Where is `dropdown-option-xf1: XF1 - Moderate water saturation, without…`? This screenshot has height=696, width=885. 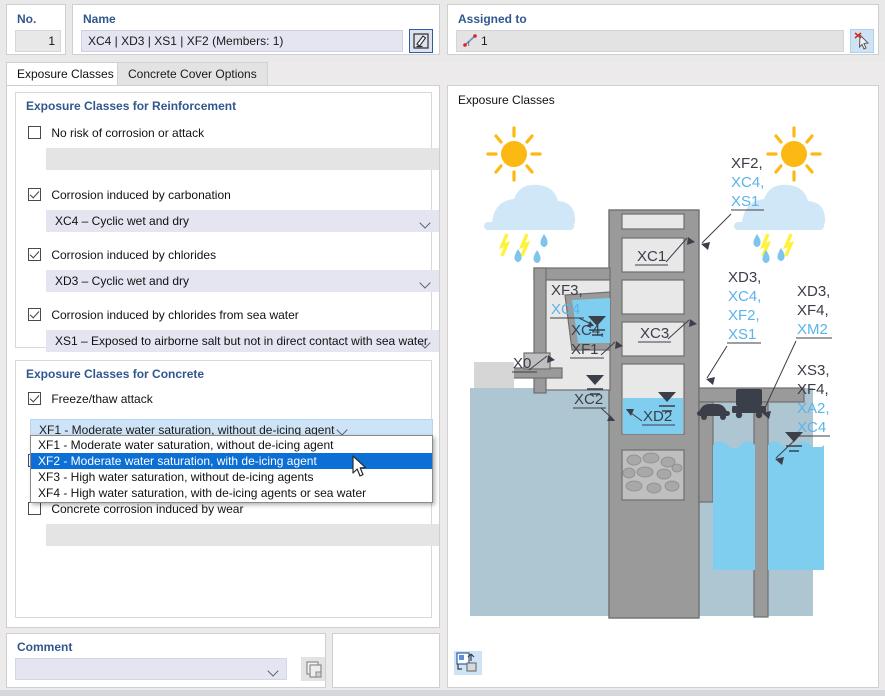
dropdown-option-xf1: XF1 - Moderate water saturation, without… is located at coordinates (231, 445).